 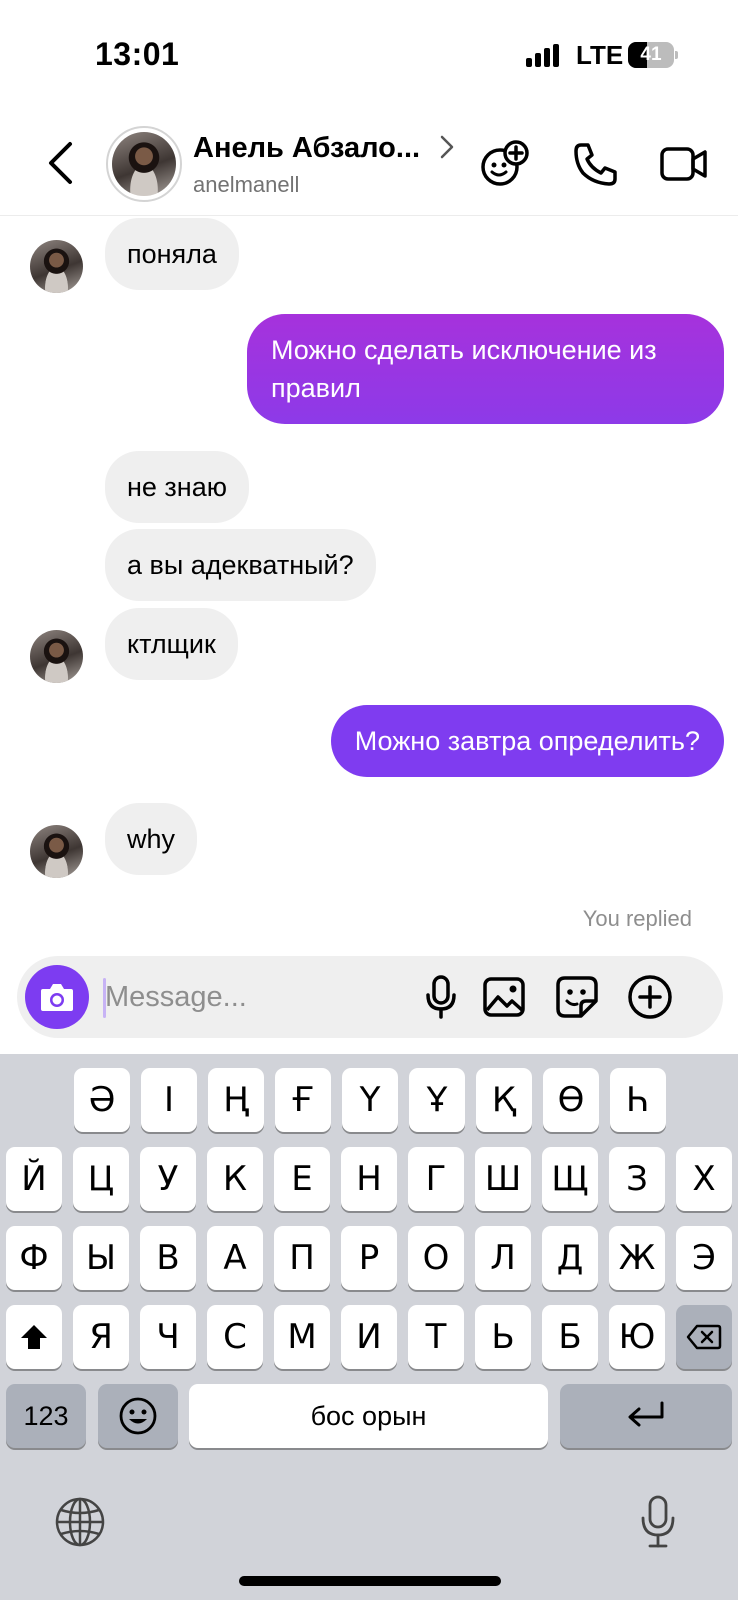 I want to click on key-letter: Б, so click(x=570, y=1337).